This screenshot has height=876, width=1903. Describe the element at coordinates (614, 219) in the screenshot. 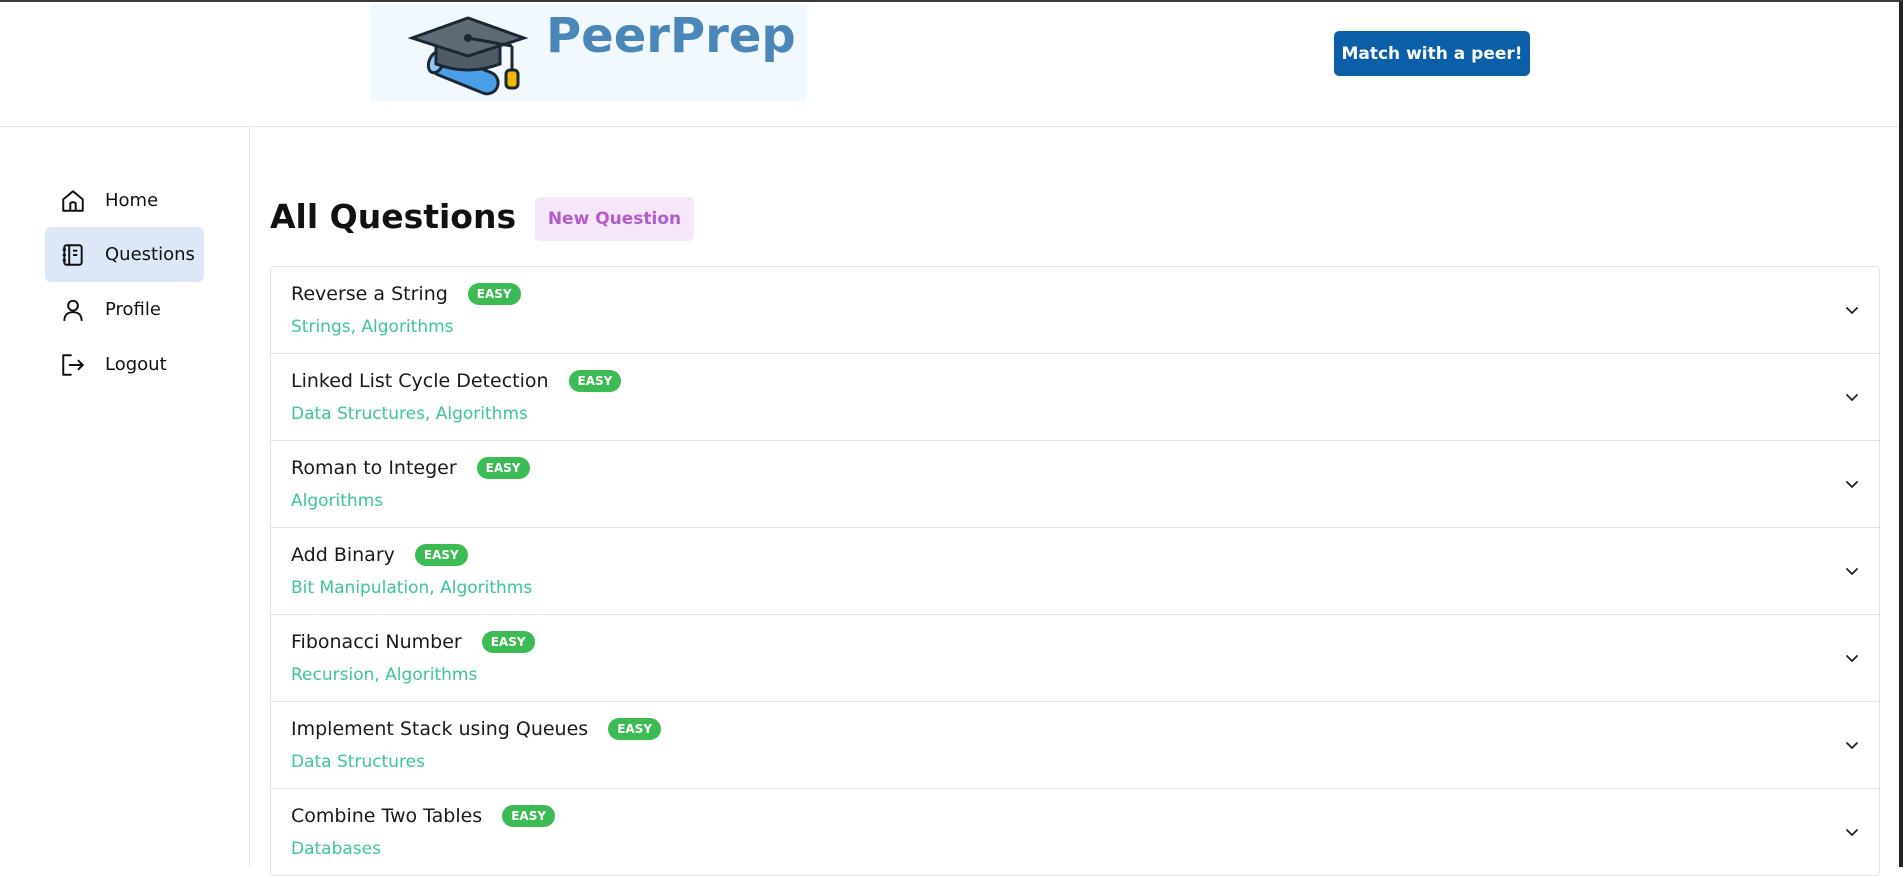

I see `new-question-button: New Question` at that location.